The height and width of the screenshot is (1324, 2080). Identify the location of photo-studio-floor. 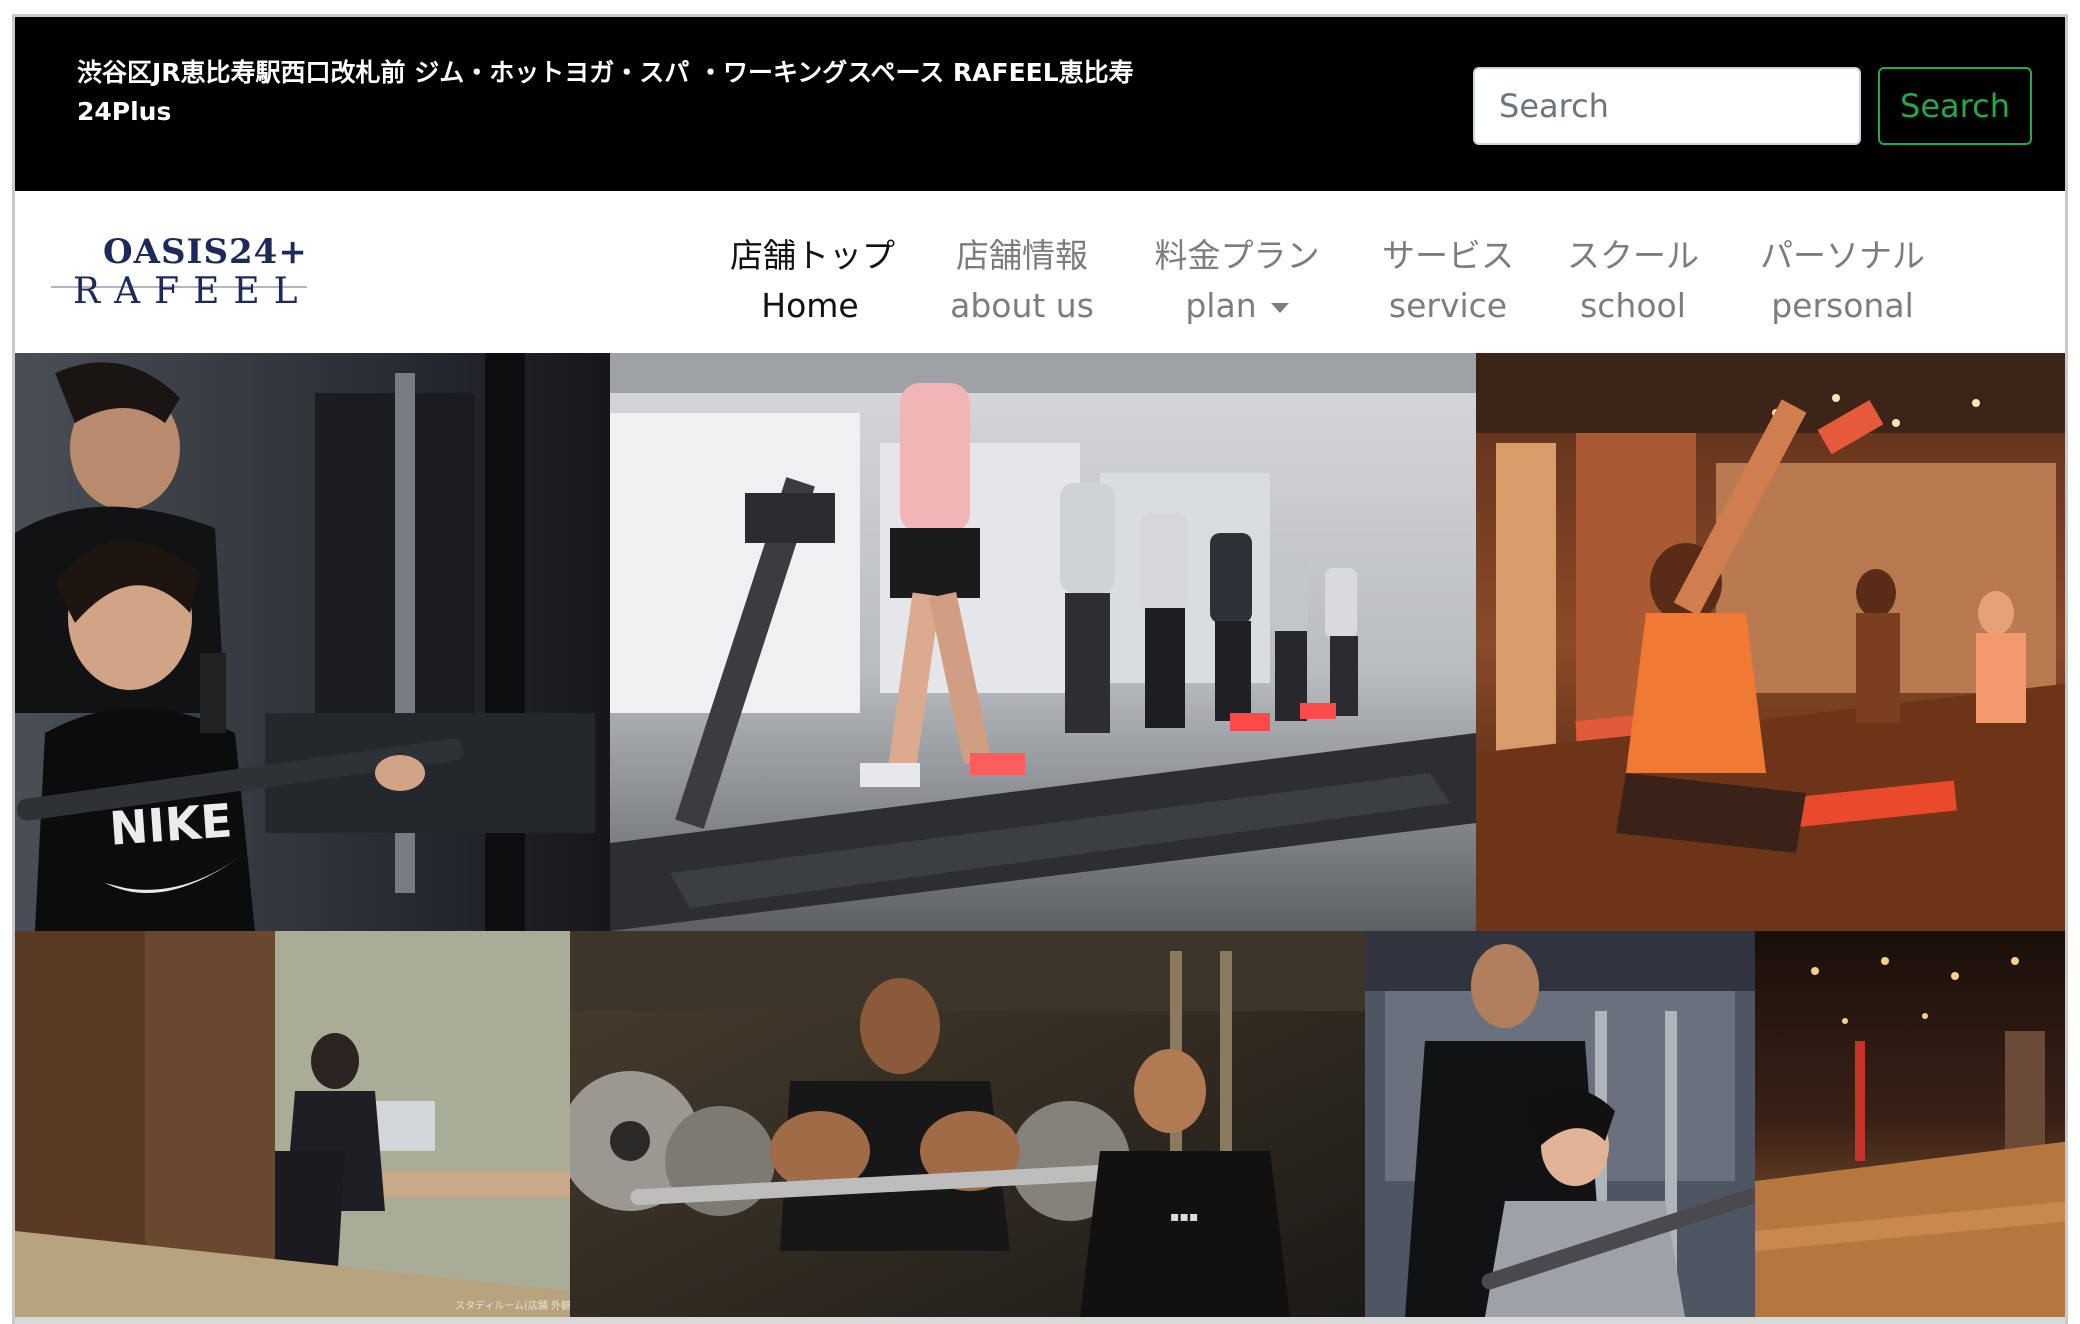
(1910, 1124).